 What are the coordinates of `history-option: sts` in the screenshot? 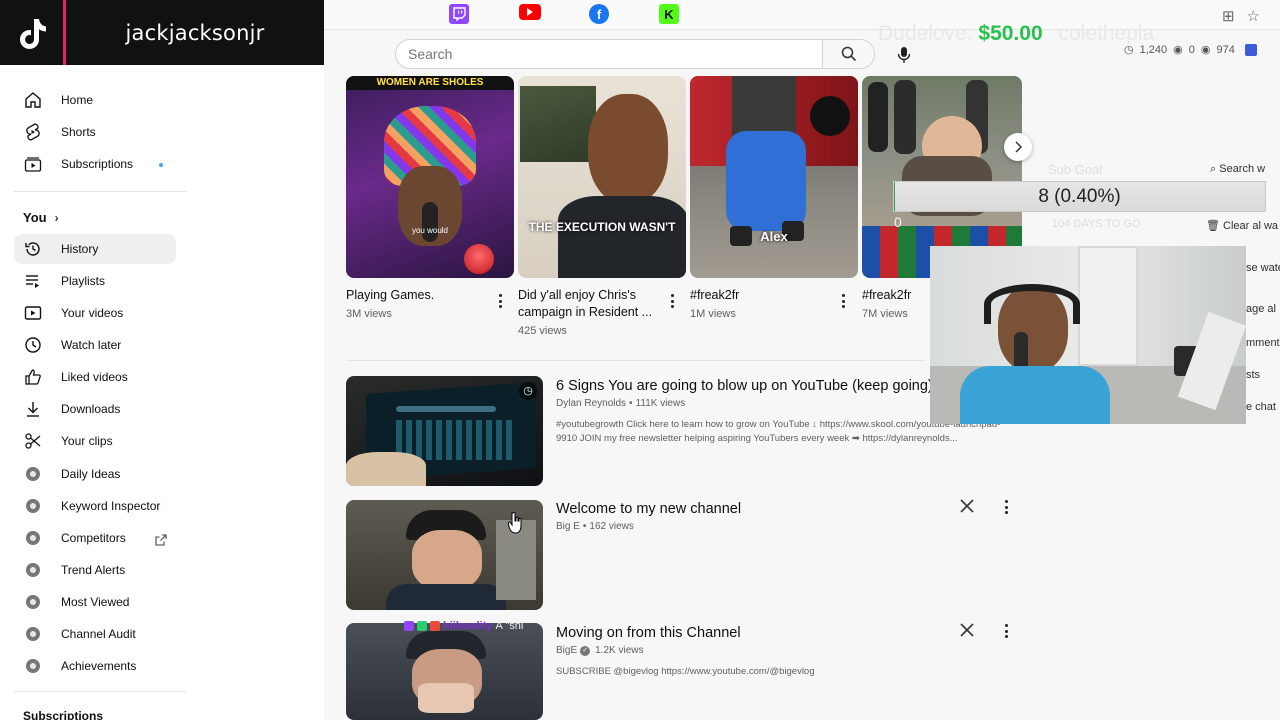 It's located at (1253, 375).